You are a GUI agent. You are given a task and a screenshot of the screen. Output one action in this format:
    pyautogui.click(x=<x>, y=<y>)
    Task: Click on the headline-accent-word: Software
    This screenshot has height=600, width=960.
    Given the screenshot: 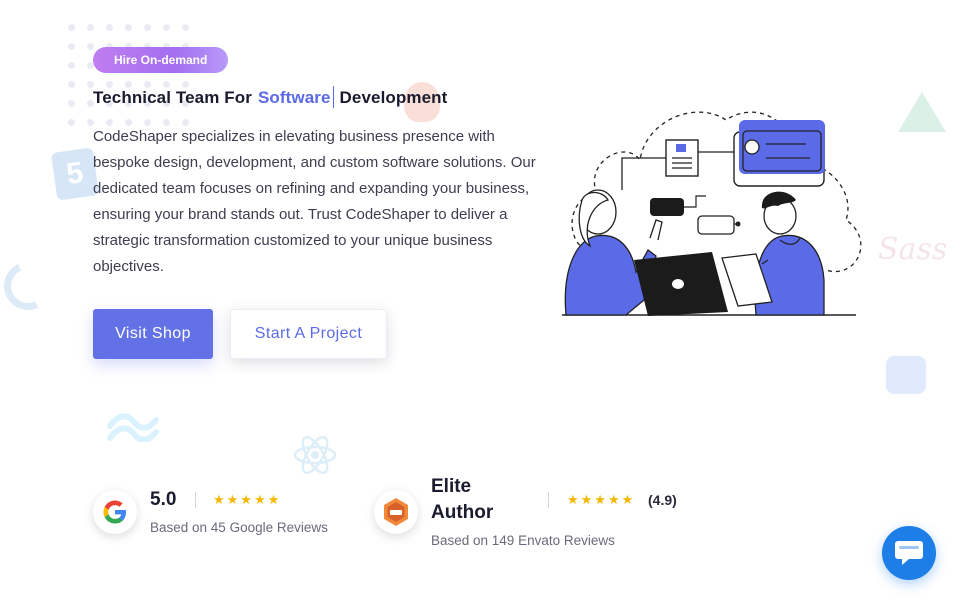 What is the action you would take?
    pyautogui.click(x=294, y=97)
    